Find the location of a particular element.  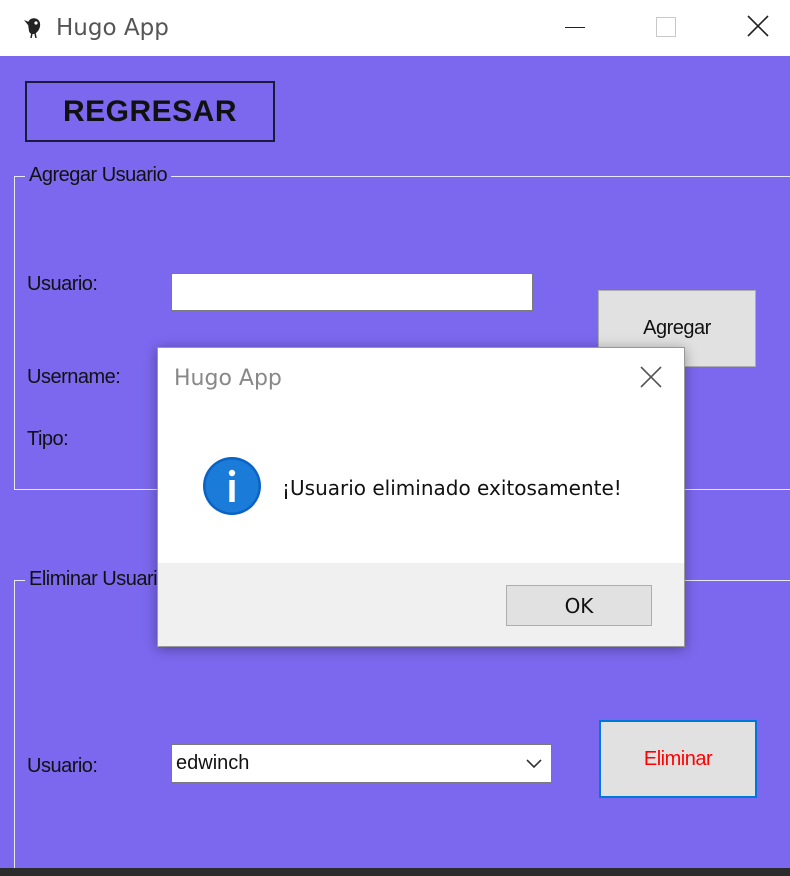

info-icon is located at coordinates (232, 486).